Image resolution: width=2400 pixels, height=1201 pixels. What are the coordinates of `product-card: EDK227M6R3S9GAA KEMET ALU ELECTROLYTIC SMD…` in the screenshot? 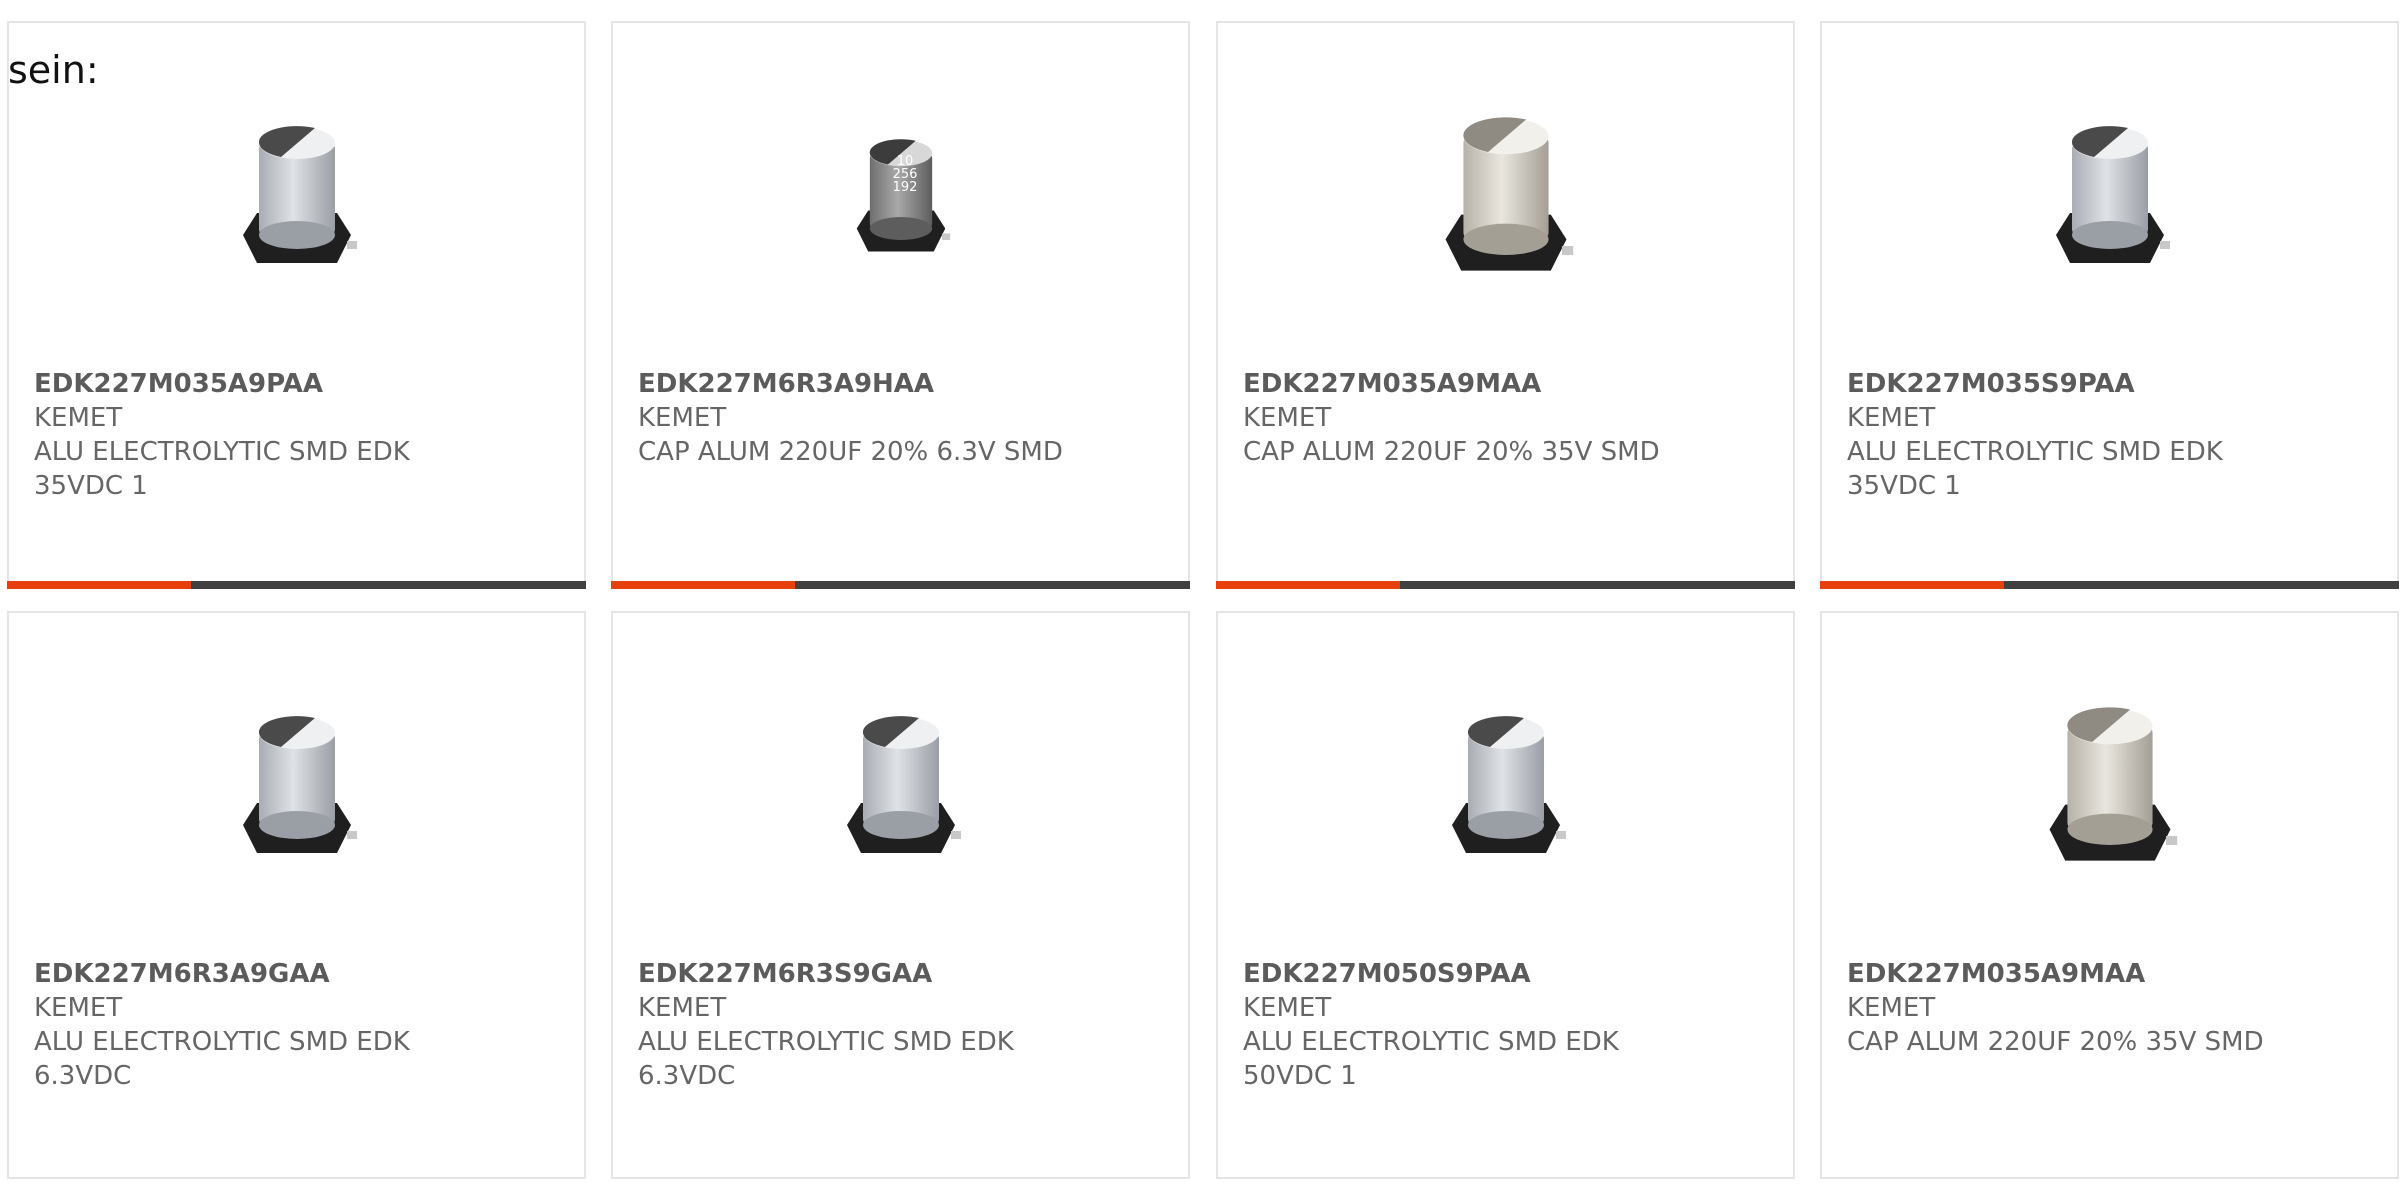 It's located at (900, 895).